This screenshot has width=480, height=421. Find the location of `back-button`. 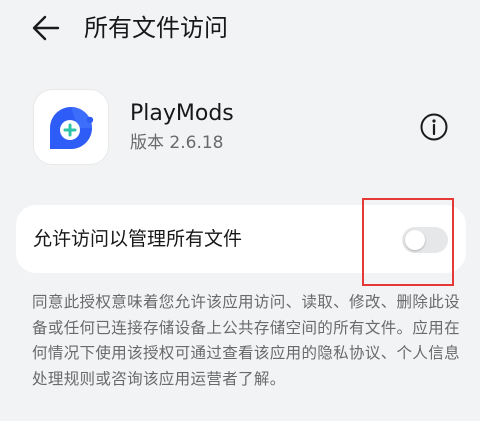

back-button is located at coordinates (46, 28).